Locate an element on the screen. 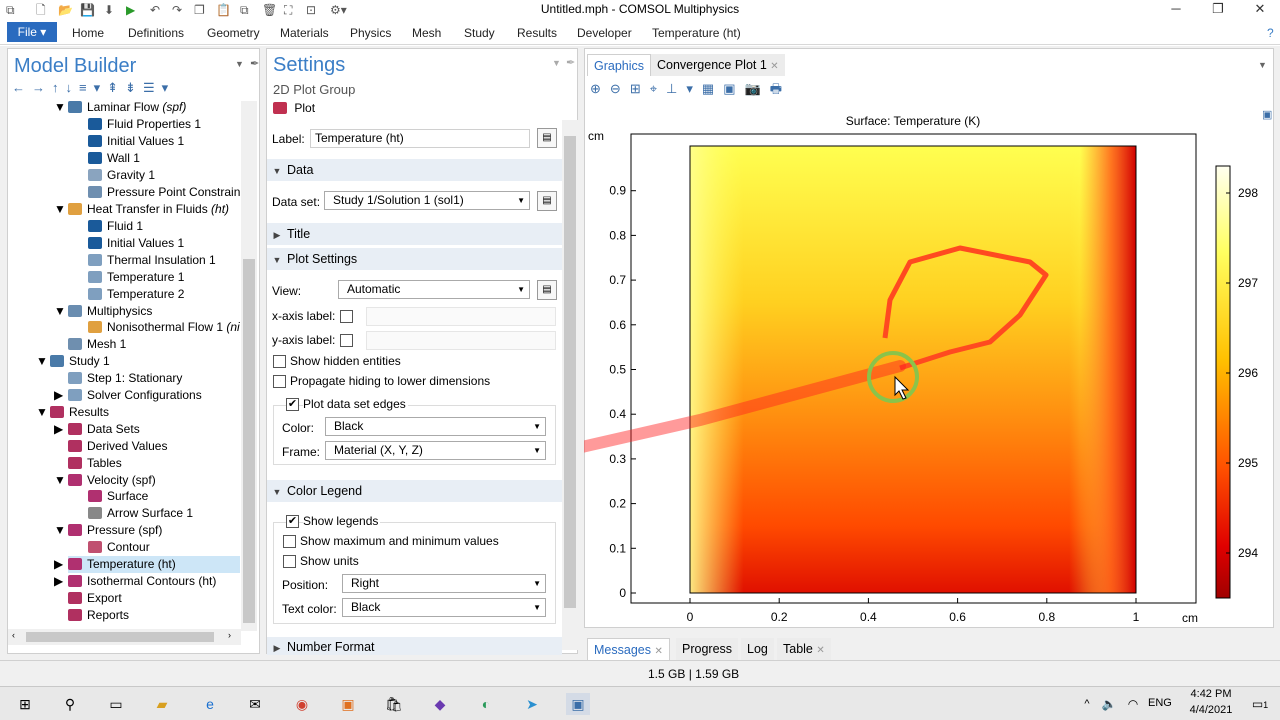 The width and height of the screenshot is (1280, 720). tree-item: Solver Configurations is located at coordinates (154, 395).